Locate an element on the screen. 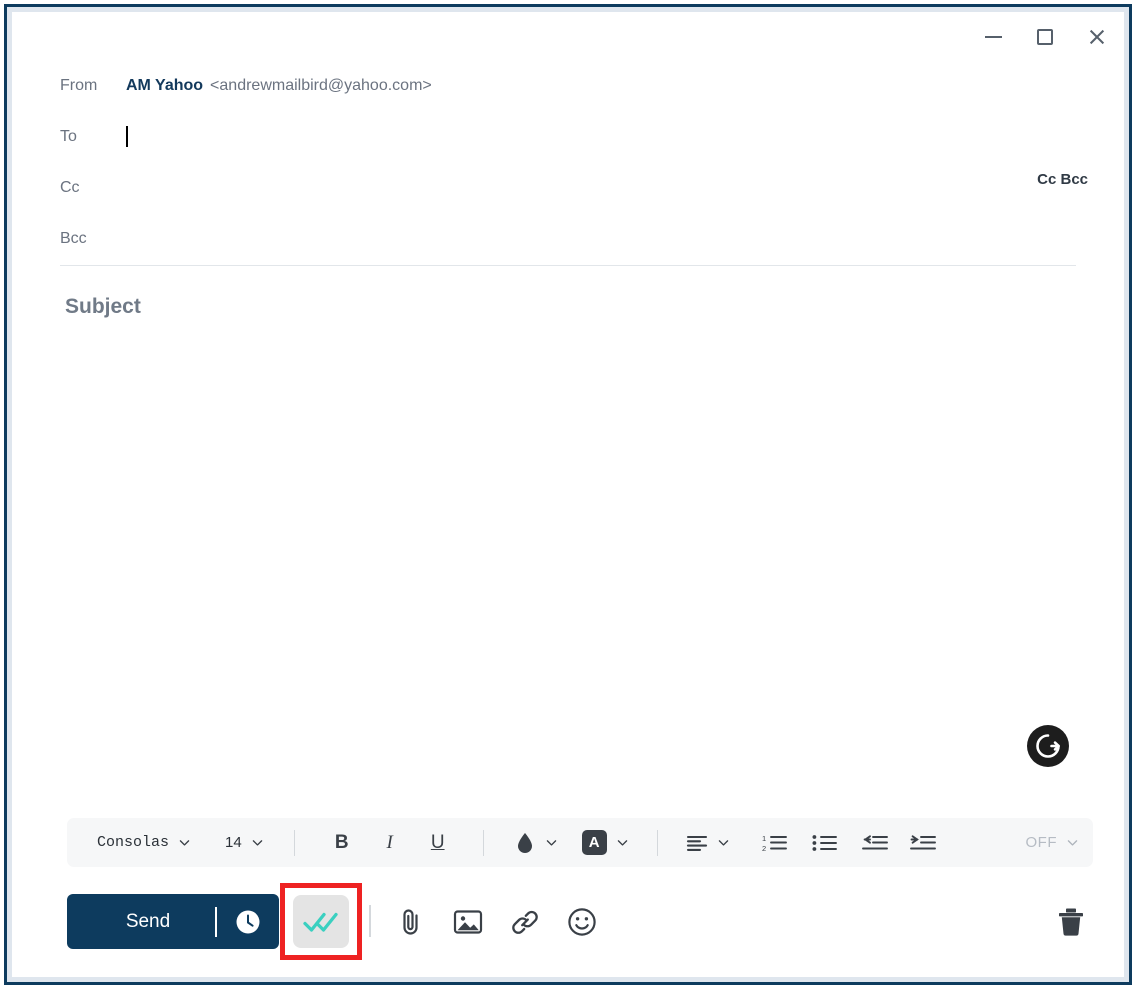 Image resolution: width=1140 pixels, height=993 pixels. font-family-selector: Consolas is located at coordinates (136, 843).